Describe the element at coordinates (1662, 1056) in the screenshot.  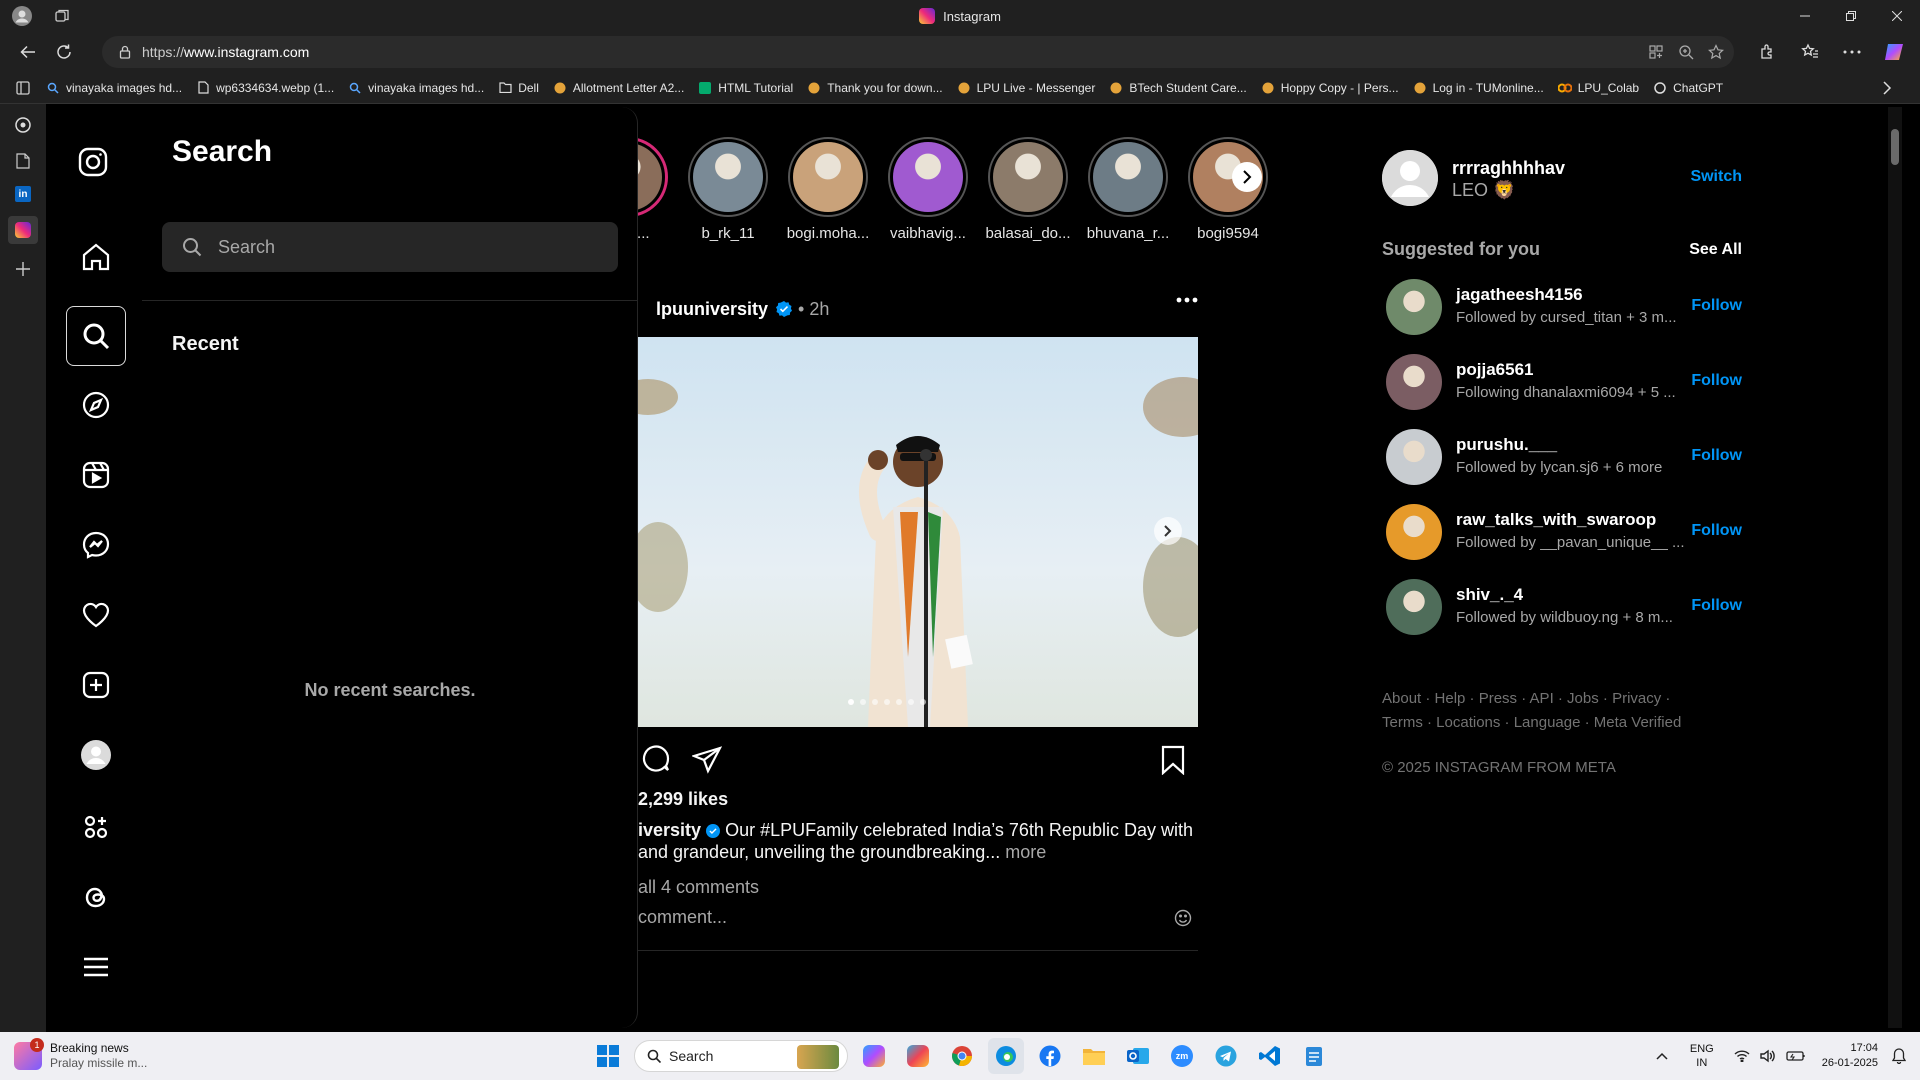
I see `tray-chevron-up-icon` at that location.